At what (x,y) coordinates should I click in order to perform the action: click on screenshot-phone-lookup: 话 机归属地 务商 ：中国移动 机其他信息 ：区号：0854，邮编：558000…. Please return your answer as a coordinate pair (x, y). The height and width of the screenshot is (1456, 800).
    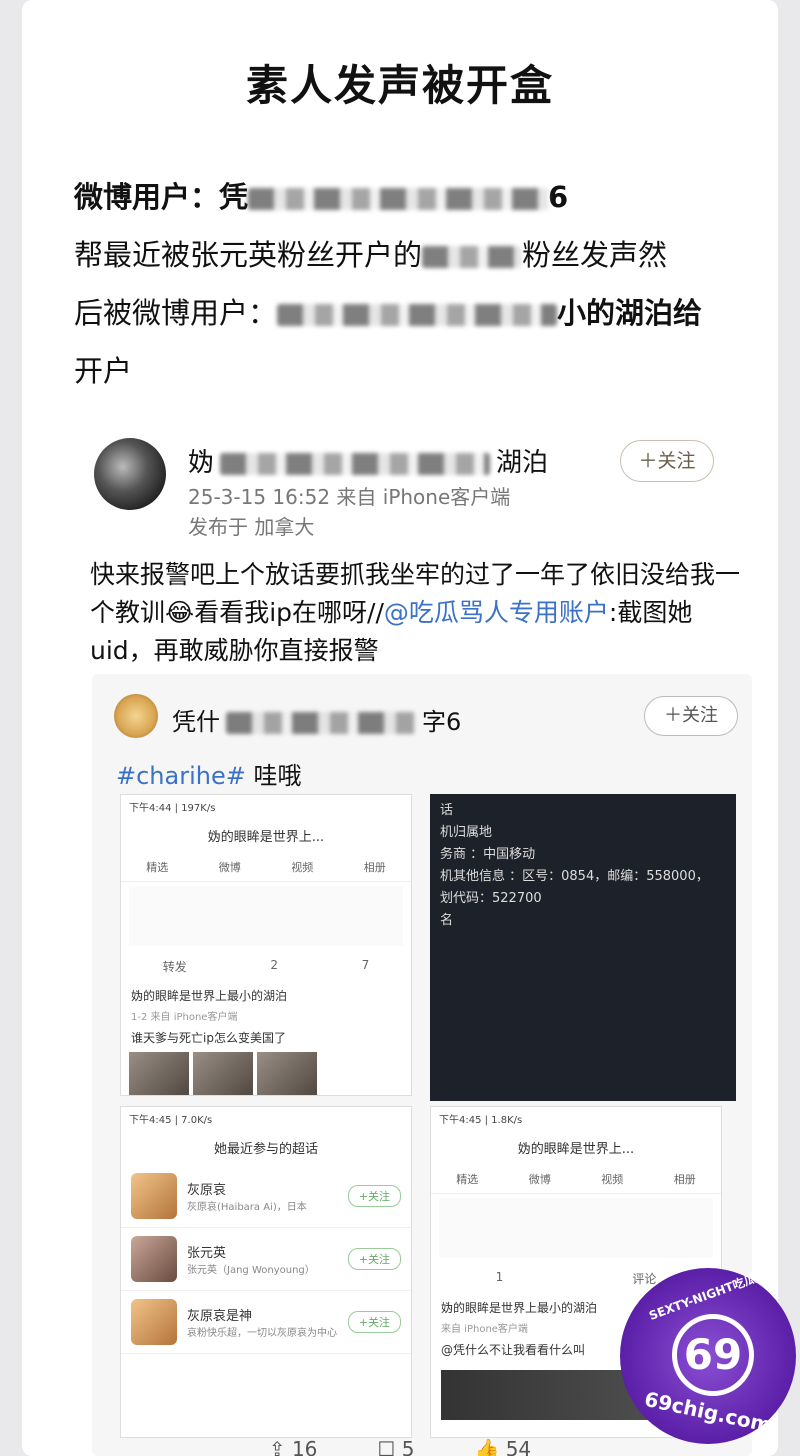
    Looking at the image, I should click on (583, 947).